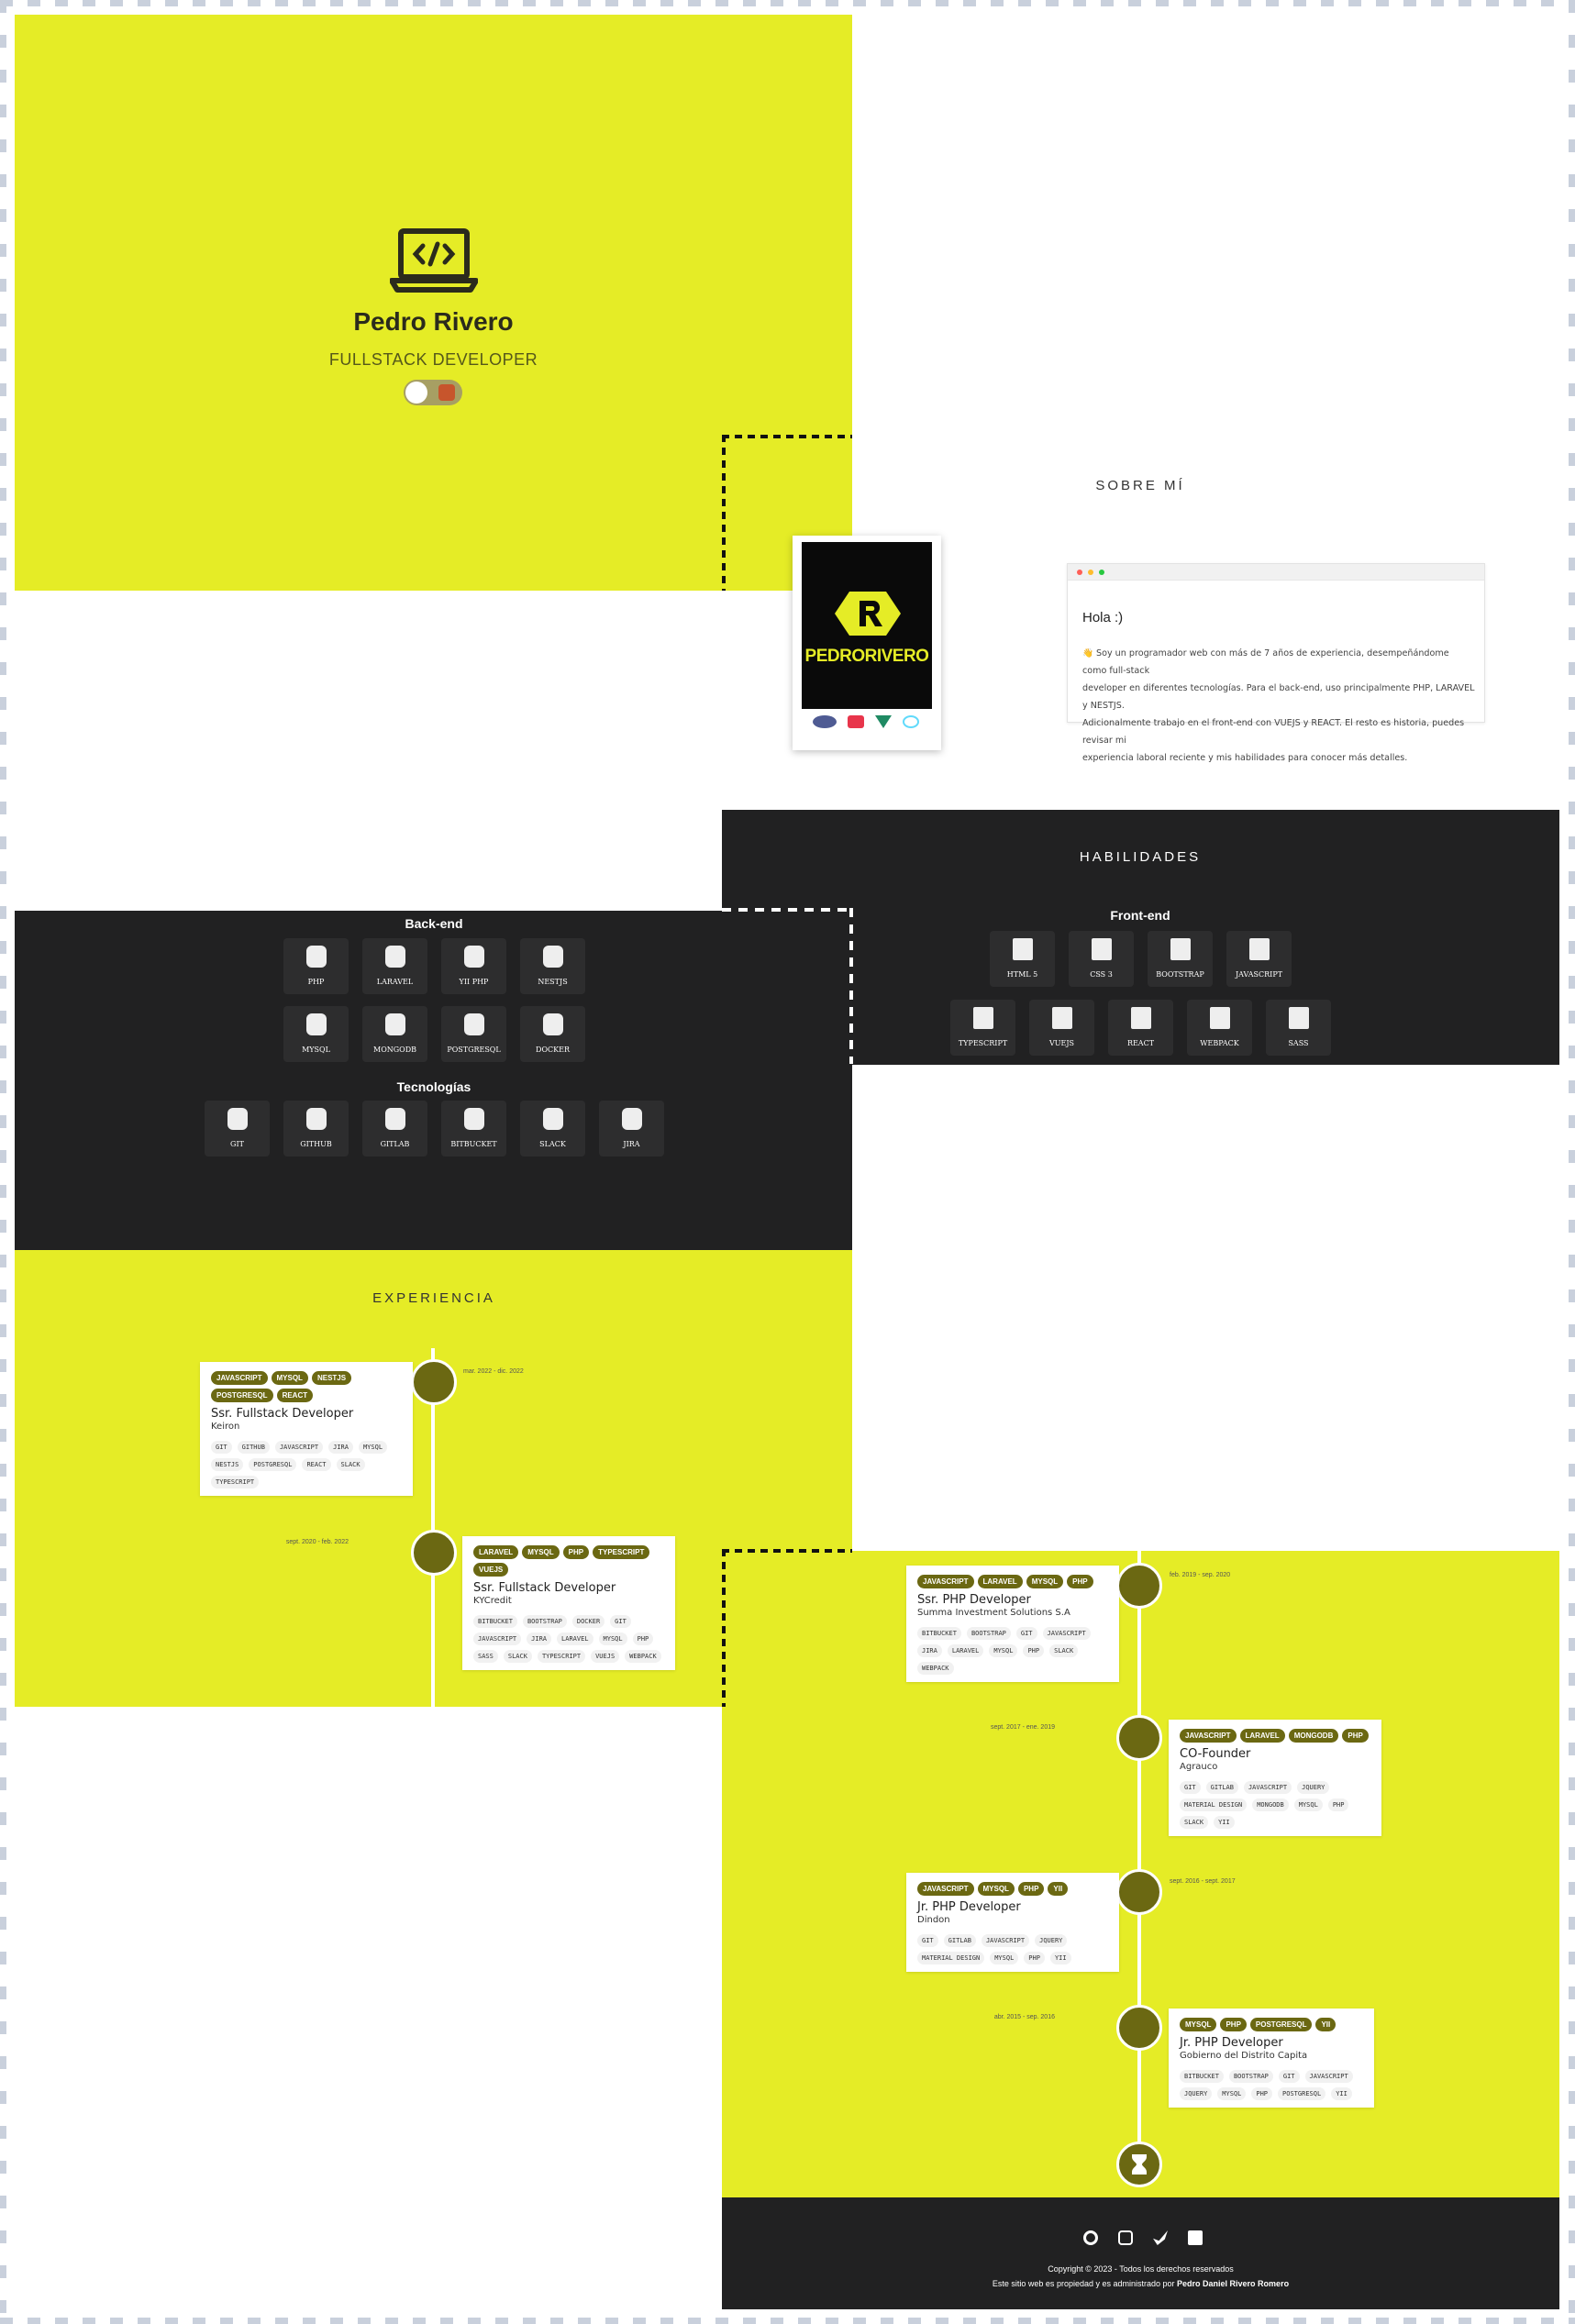 This screenshot has height=2324, width=1575. I want to click on job-skill: NESTJS, so click(227, 1464).